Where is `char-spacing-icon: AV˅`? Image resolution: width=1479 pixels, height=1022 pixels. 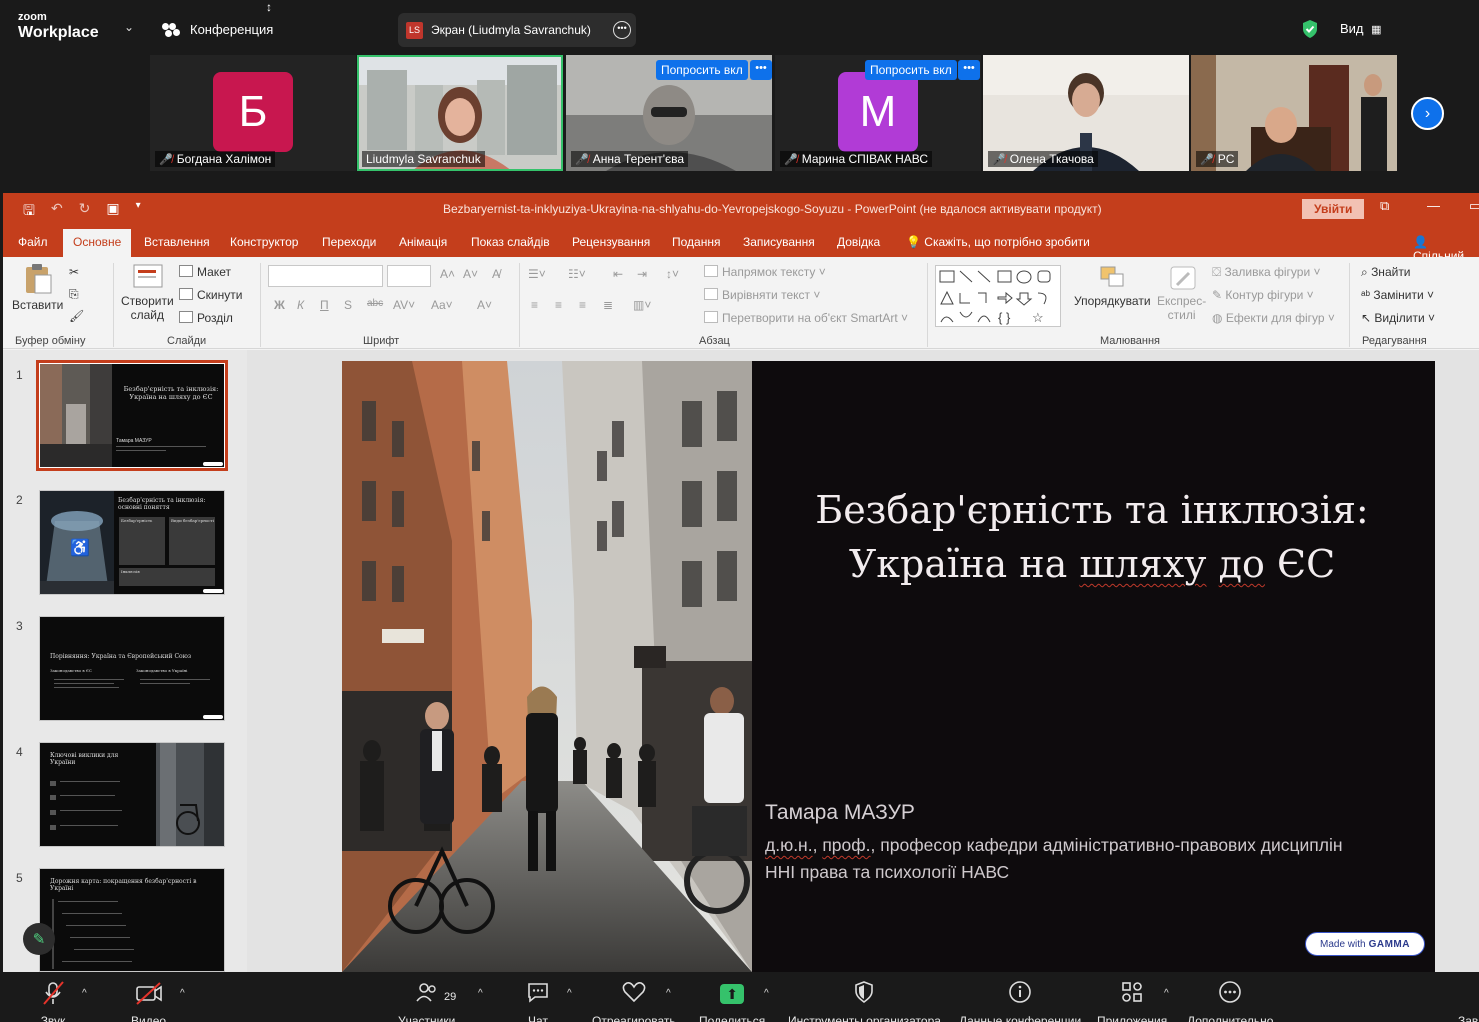
char-spacing-icon: AV˅ is located at coordinates (404, 305).